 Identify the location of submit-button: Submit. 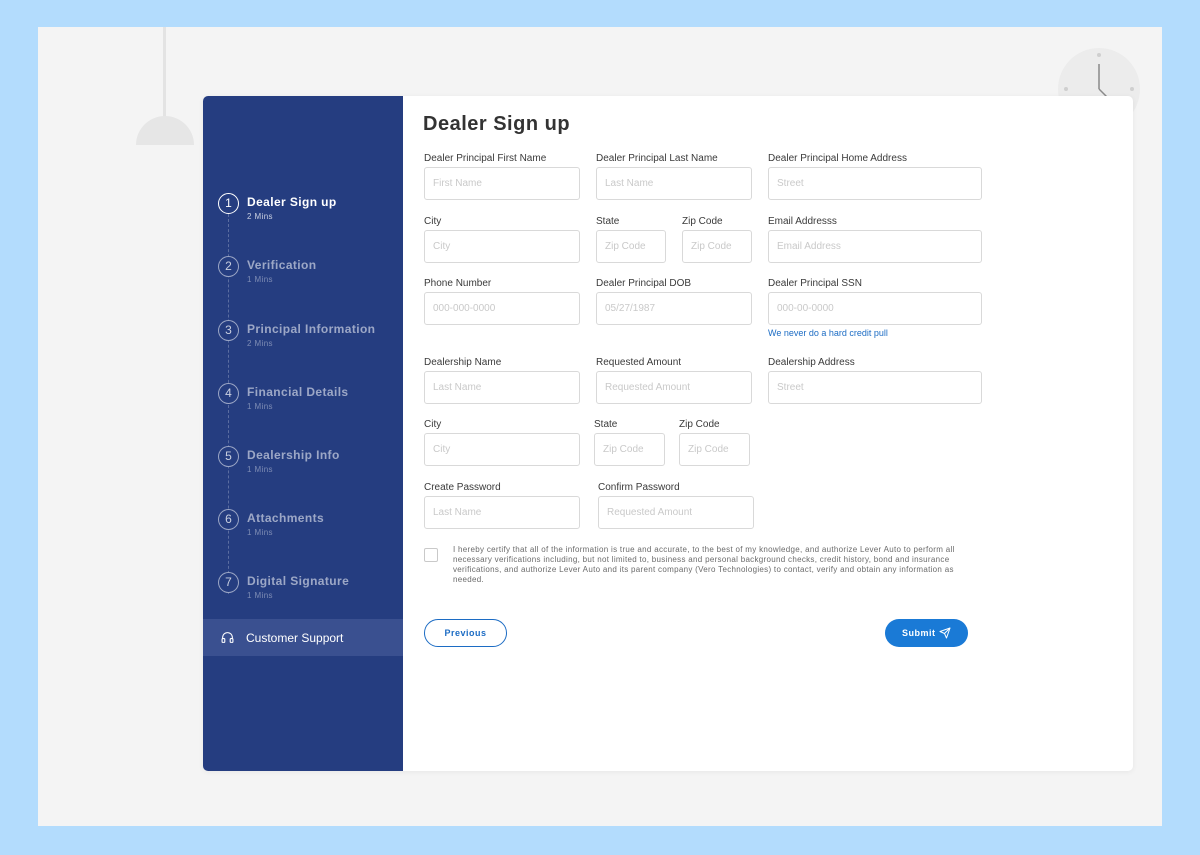
(926, 633).